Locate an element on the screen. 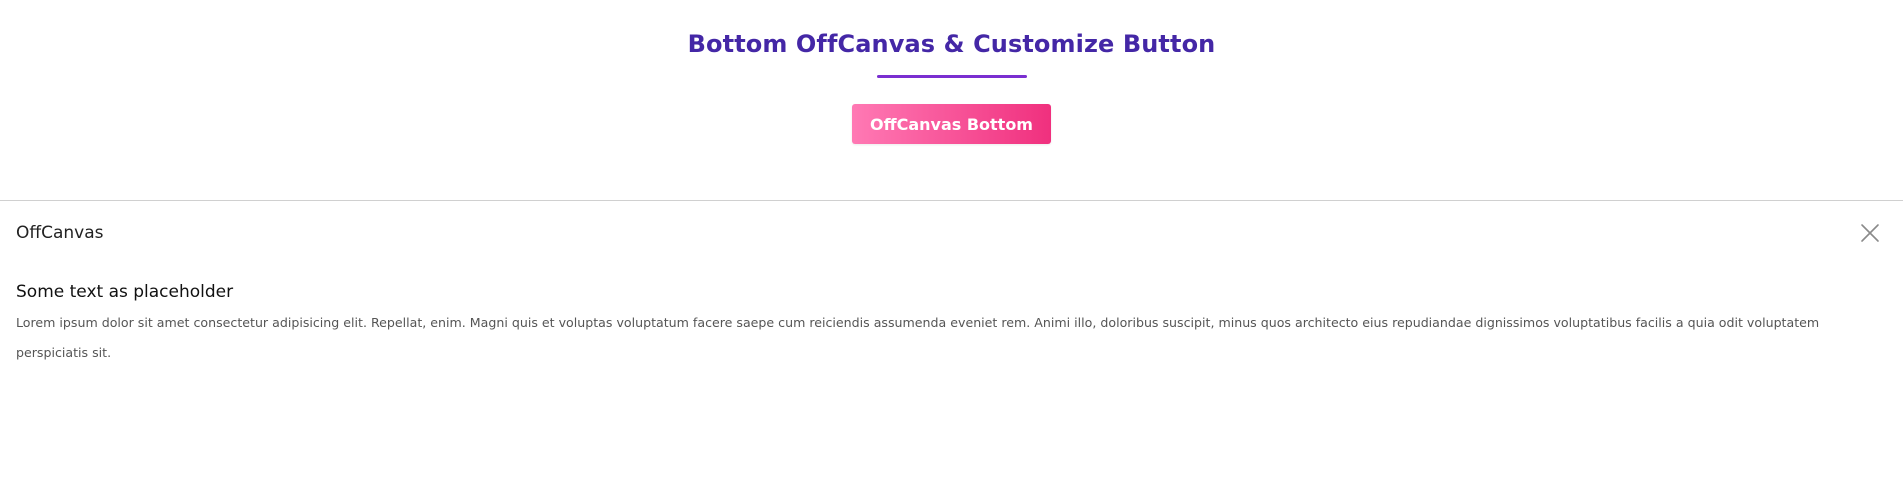 This screenshot has width=1903, height=480. close-icon is located at coordinates (1870, 233).